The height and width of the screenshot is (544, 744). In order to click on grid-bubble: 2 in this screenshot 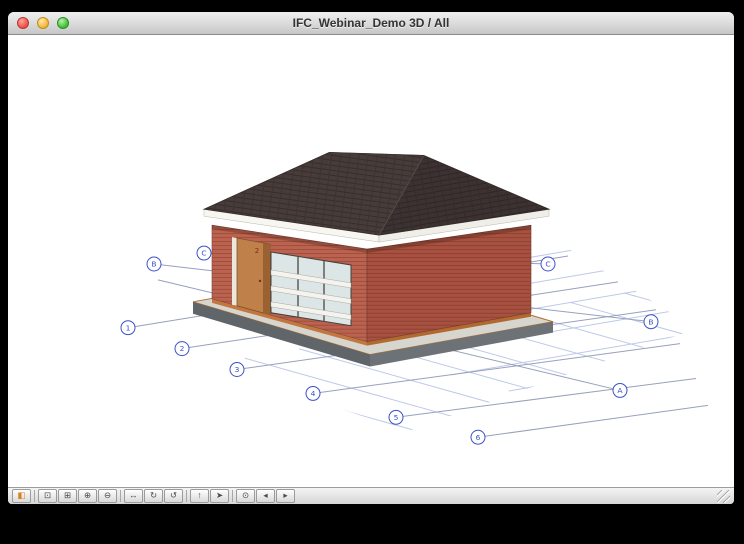, I will do `click(182, 349)`.